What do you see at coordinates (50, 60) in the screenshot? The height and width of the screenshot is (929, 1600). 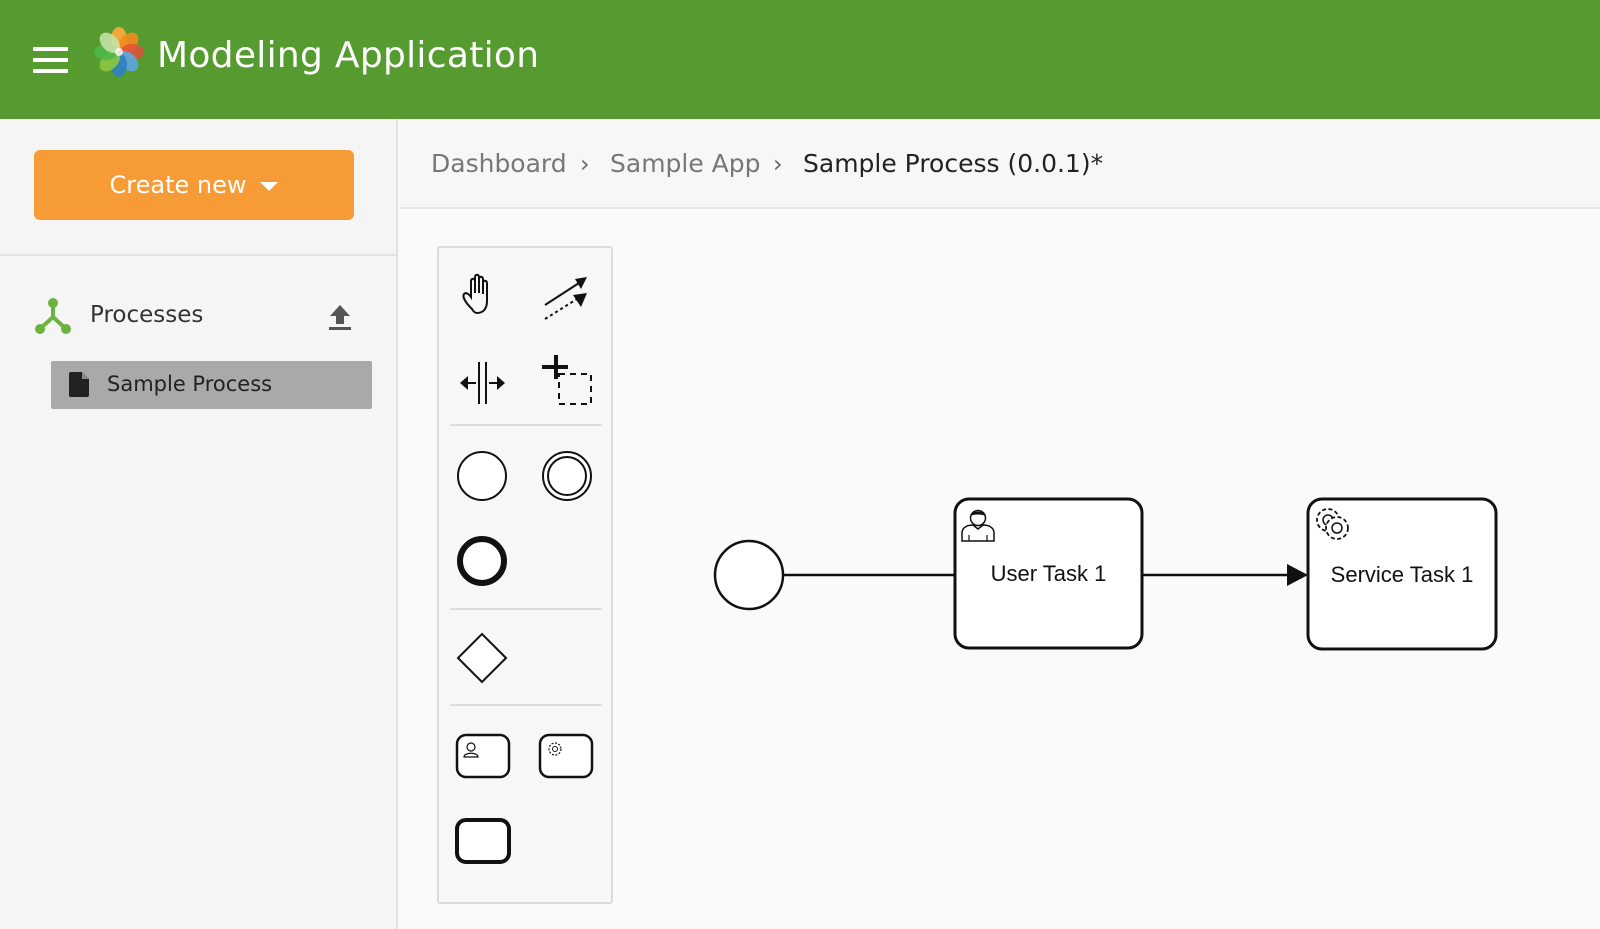 I see `hamburger-menu-icon` at bounding box center [50, 60].